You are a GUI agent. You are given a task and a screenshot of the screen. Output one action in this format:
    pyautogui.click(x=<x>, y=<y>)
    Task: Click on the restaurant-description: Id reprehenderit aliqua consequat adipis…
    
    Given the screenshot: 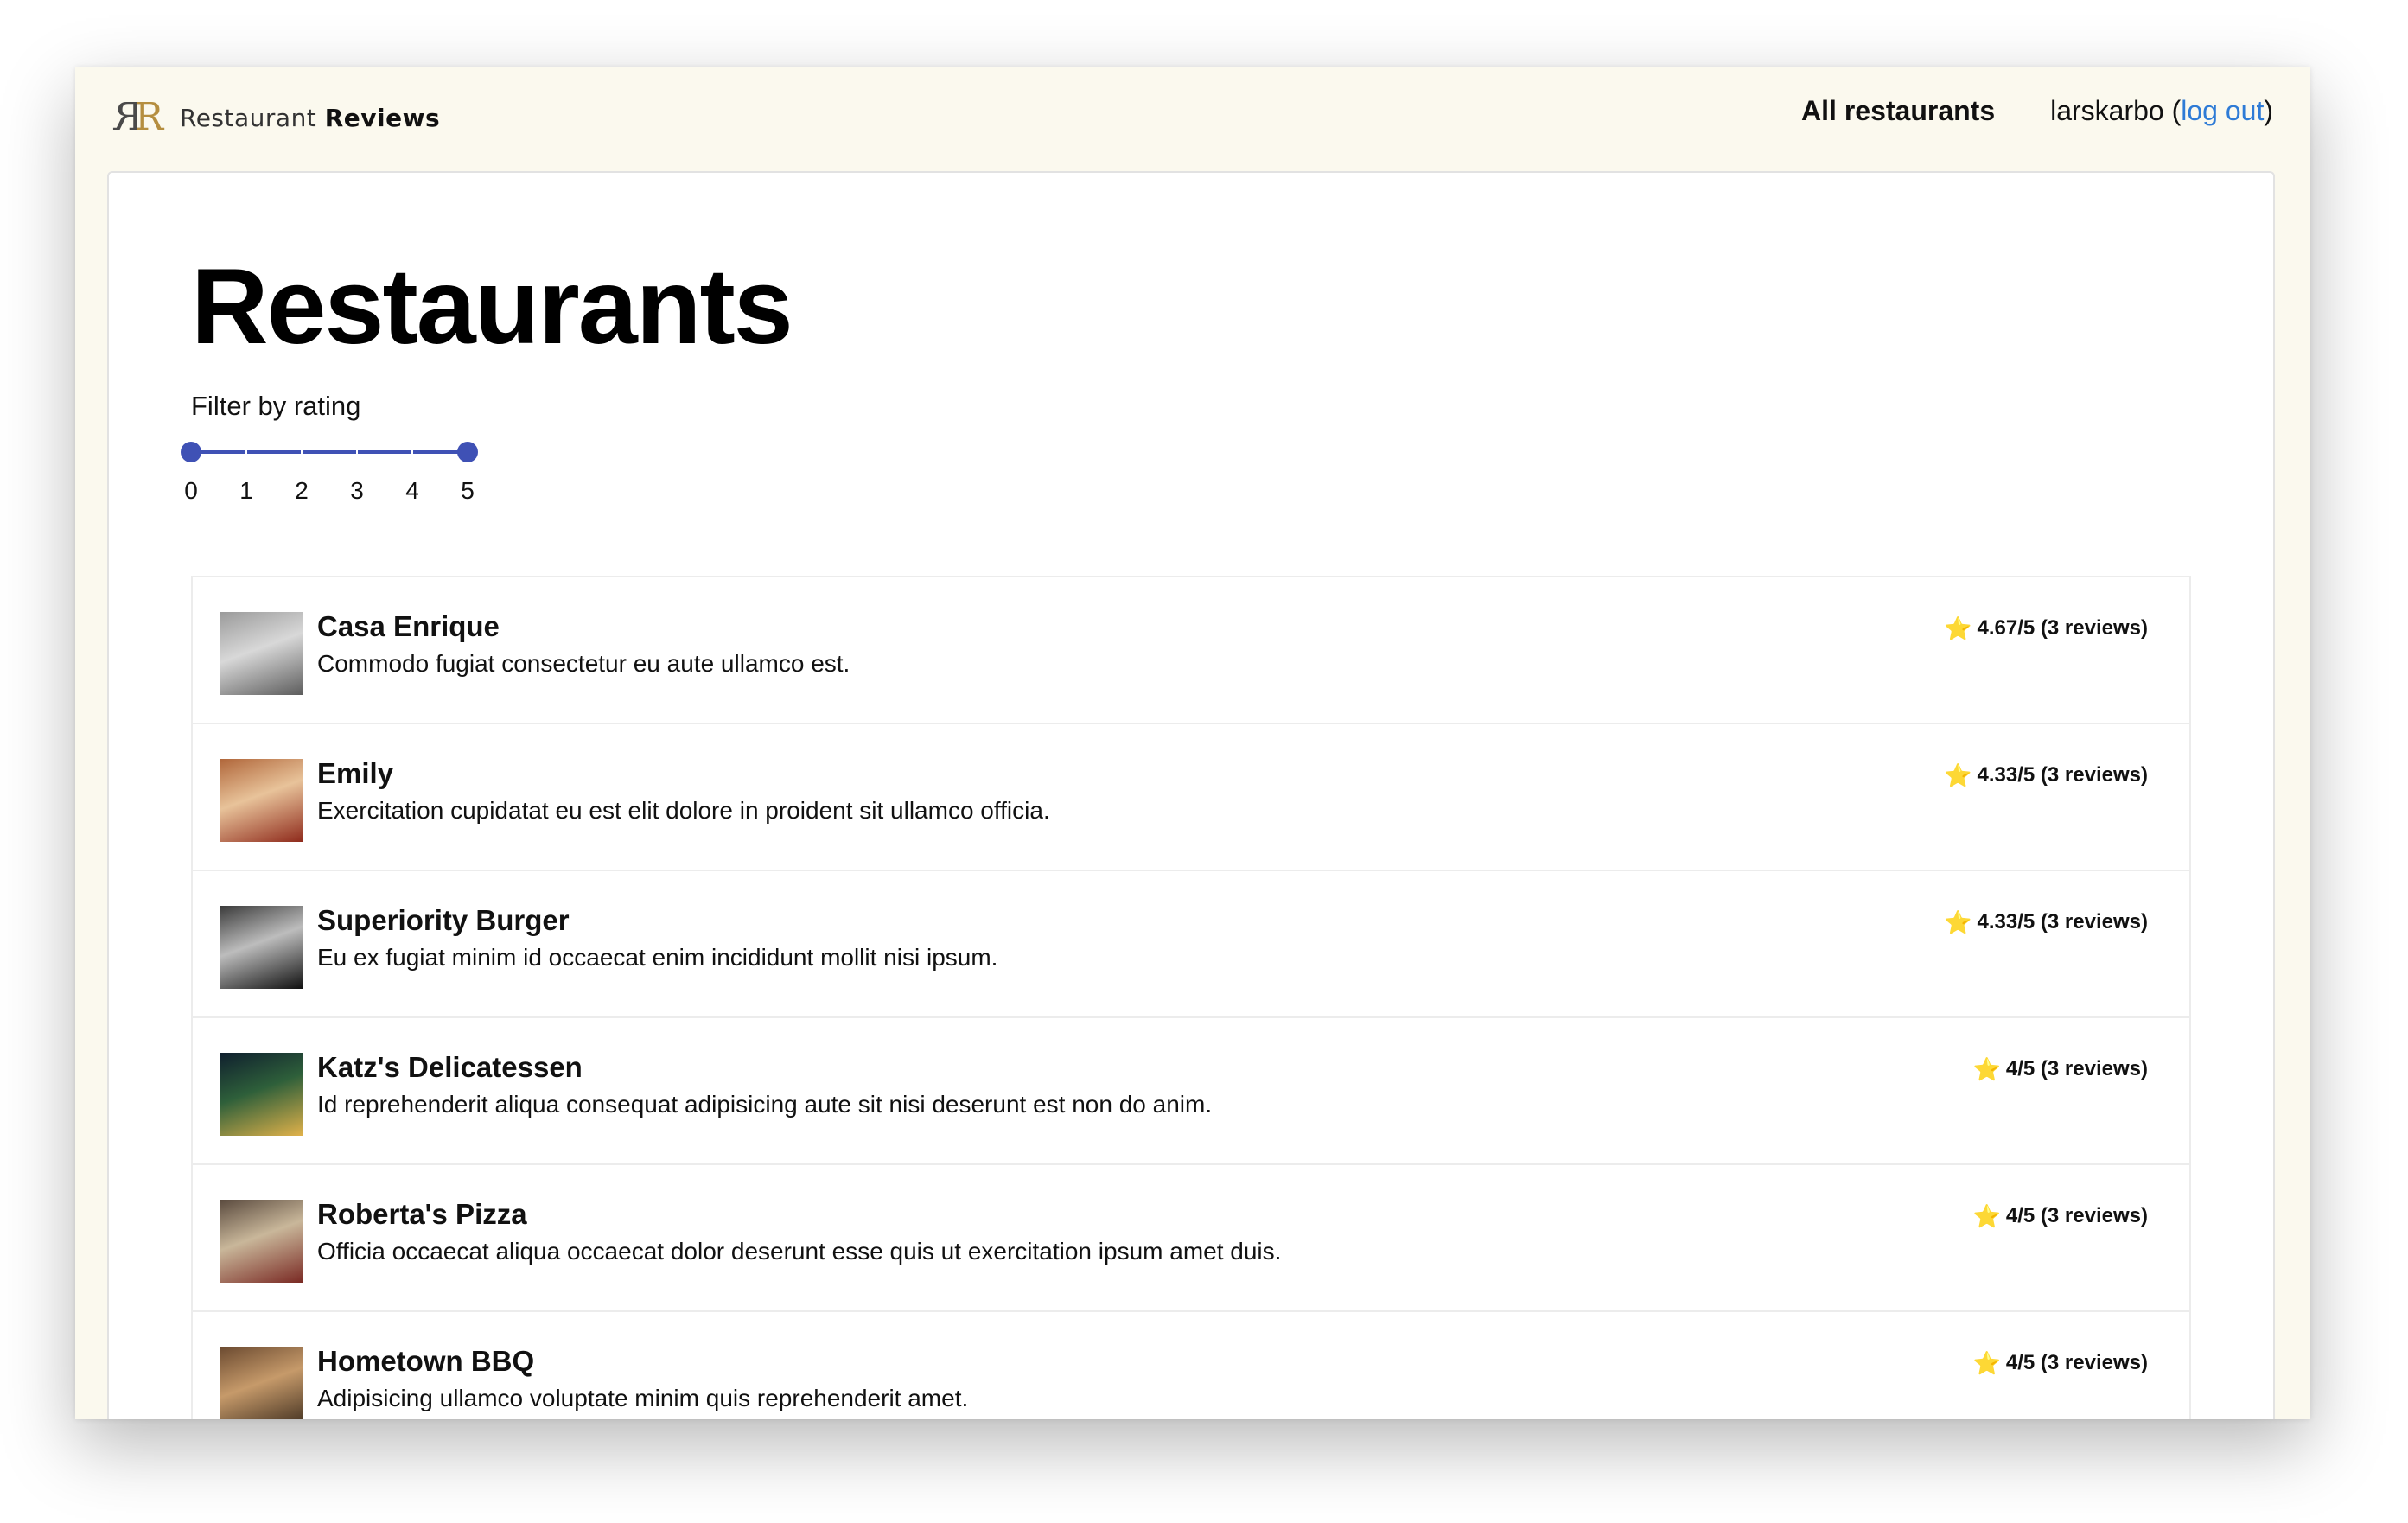 What is the action you would take?
    pyautogui.click(x=765, y=1104)
    